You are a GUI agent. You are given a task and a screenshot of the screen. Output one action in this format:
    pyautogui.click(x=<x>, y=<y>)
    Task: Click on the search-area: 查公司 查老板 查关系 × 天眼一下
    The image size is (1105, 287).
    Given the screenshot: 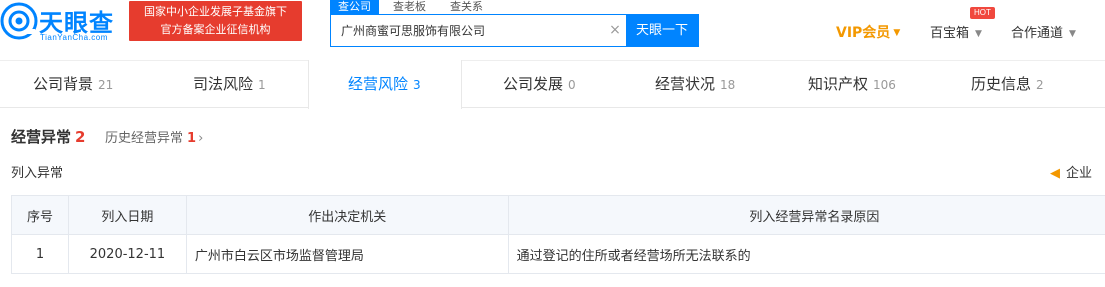 What is the action you would take?
    pyautogui.click(x=550, y=24)
    